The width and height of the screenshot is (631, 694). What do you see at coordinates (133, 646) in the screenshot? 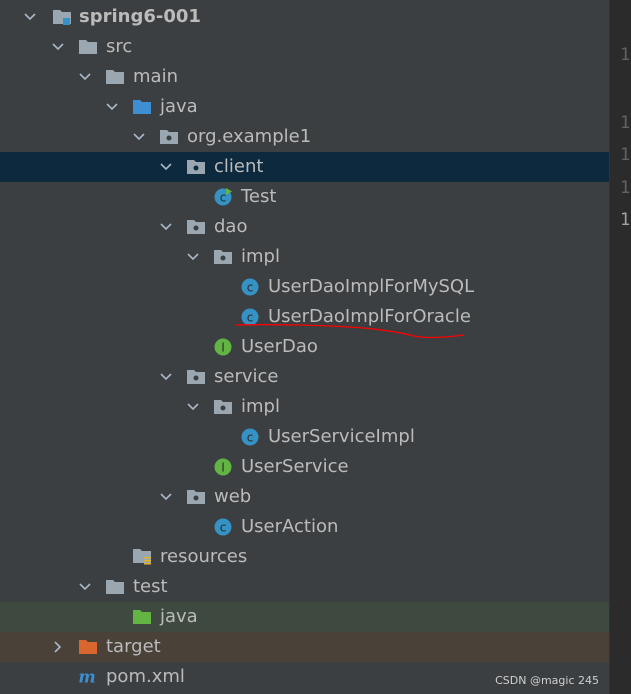
I see `tree-node-label: target` at bounding box center [133, 646].